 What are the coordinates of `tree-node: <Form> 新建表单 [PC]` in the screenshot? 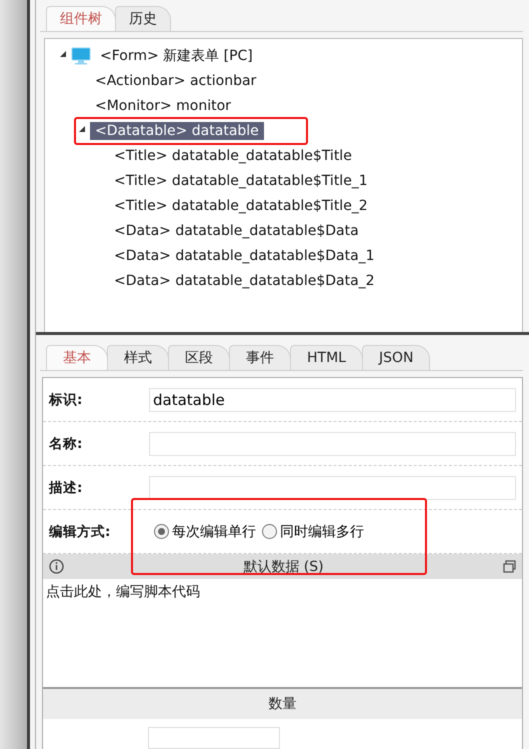 It's located at (176, 56).